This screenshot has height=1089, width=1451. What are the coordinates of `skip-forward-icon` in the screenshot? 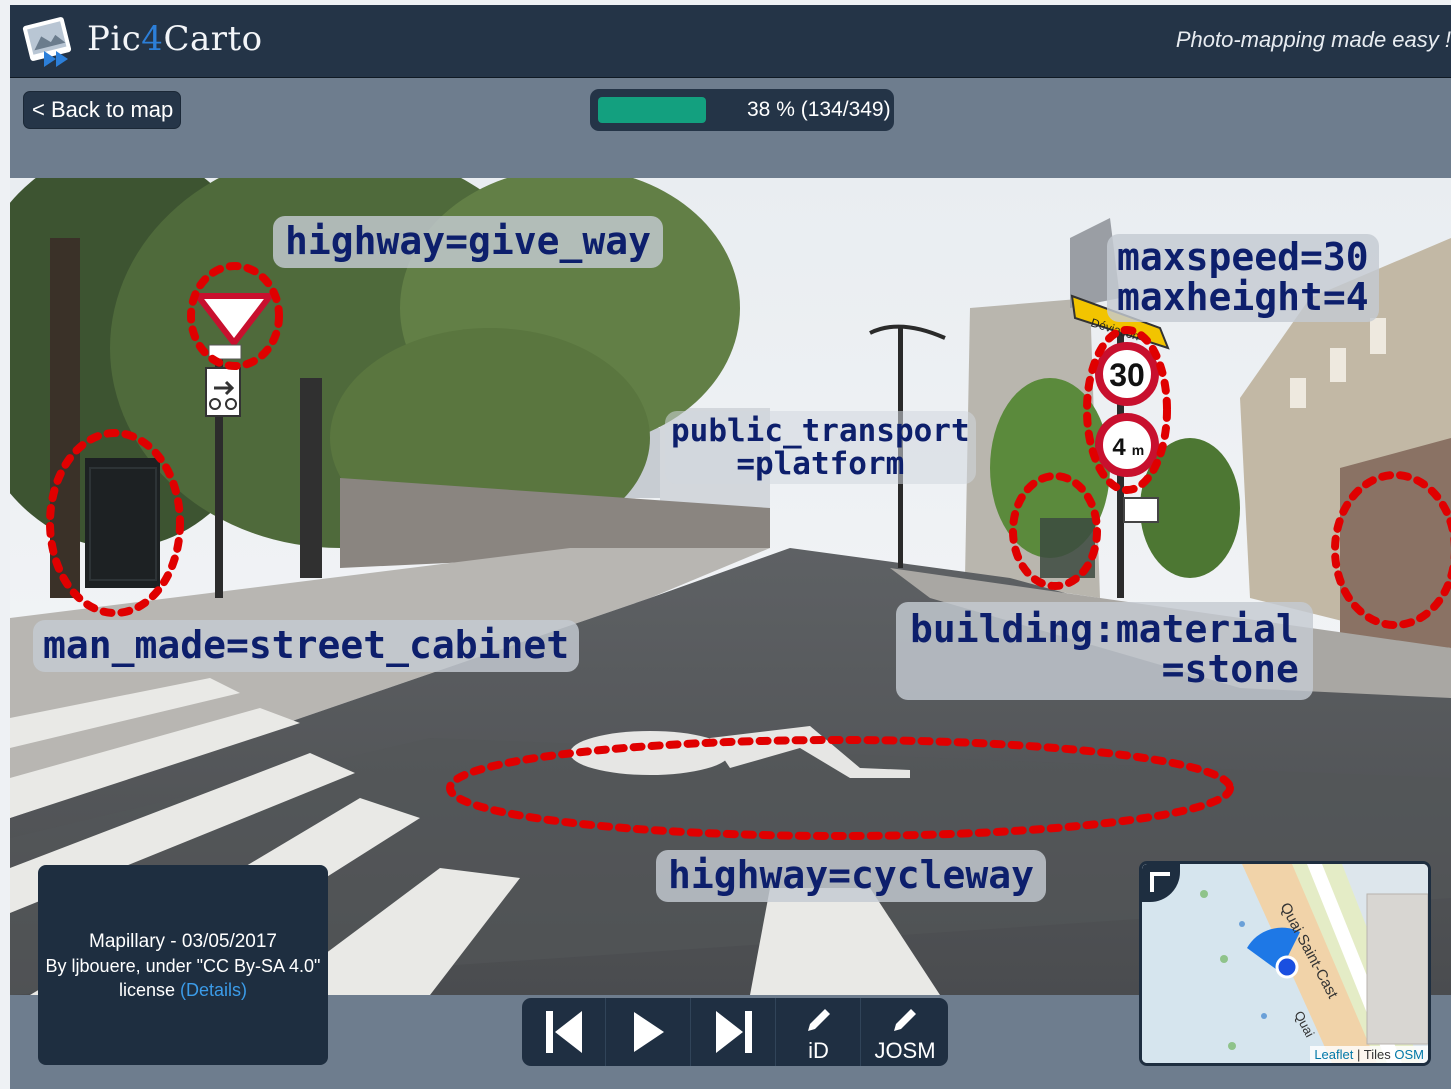 It's located at (733, 1032).